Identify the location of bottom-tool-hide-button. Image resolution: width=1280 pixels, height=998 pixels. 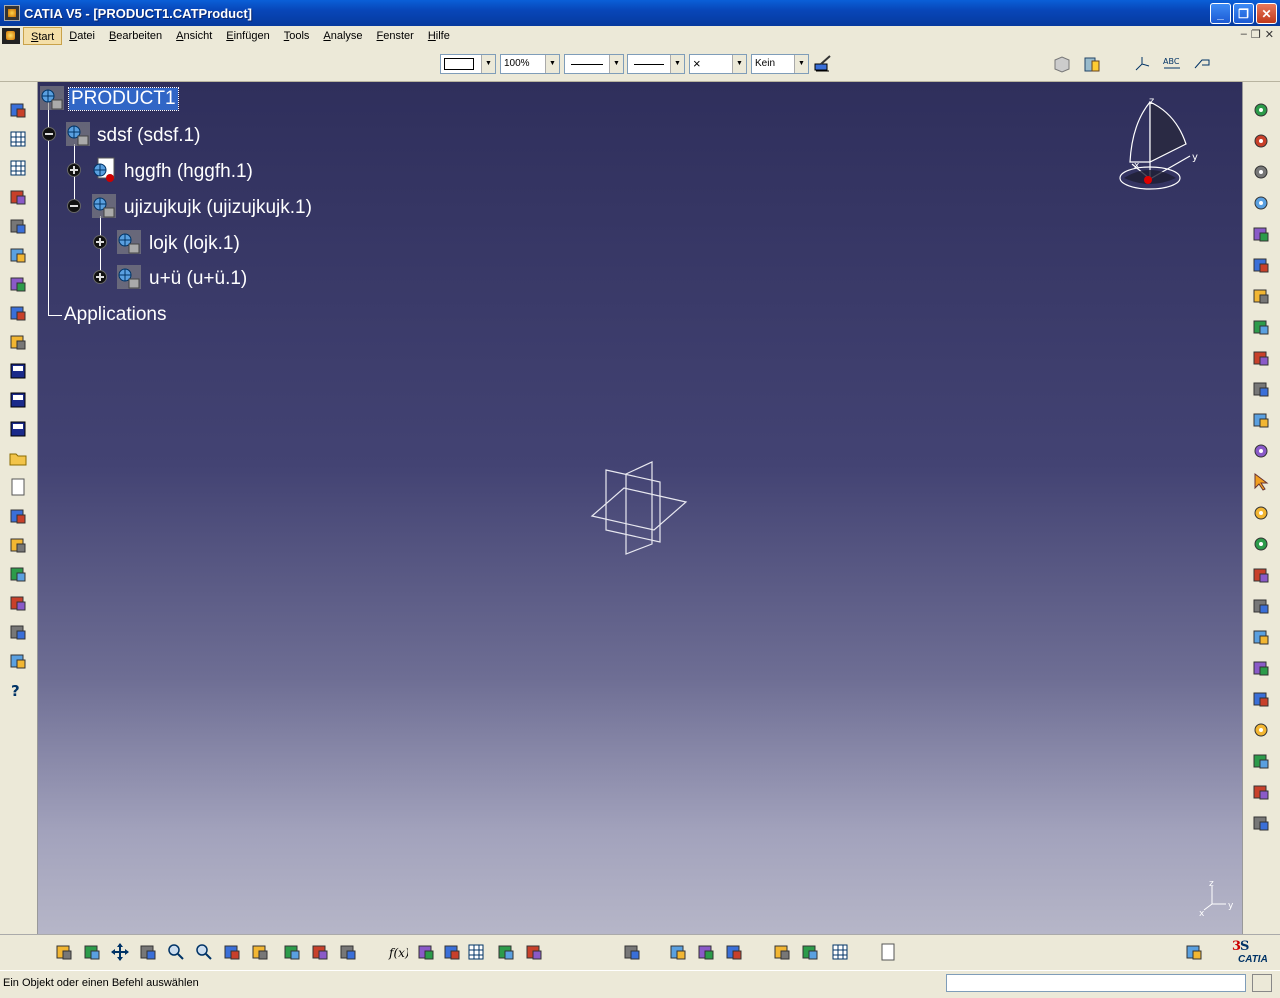
(320, 952).